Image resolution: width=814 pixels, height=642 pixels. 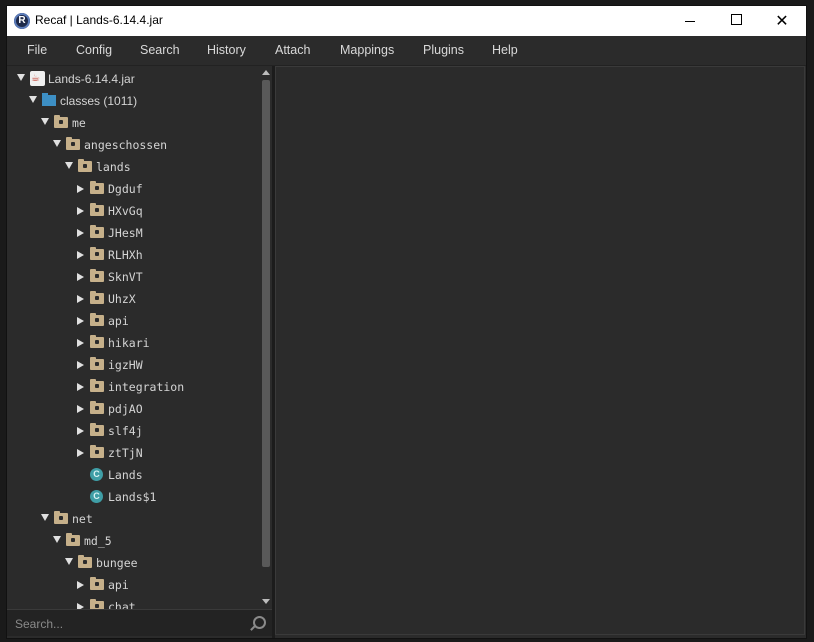 I want to click on menu-attach: Attach, so click(x=292, y=50).